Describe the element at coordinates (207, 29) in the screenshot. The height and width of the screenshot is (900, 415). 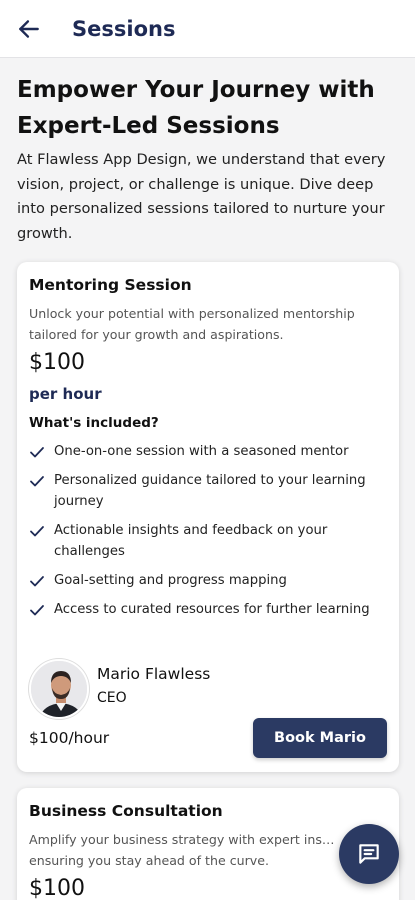
I see `app-header: Sessions` at that location.